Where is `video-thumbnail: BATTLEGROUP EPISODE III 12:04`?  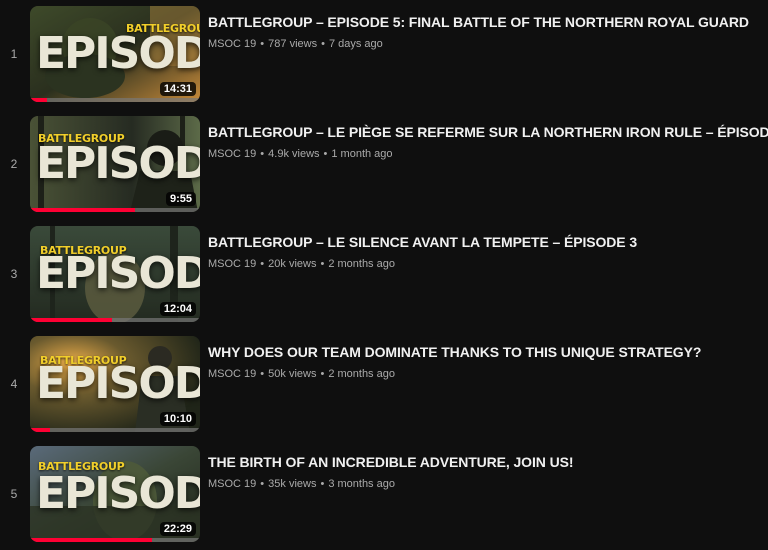 video-thumbnail: BATTLEGROUP EPISODE III 12:04 is located at coordinates (115, 274).